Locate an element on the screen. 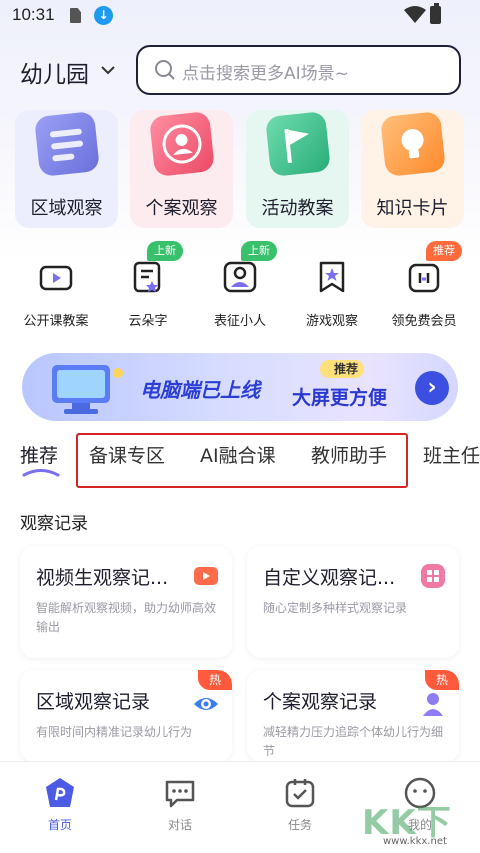 This screenshot has width=480, height=853. video-lesson-icon is located at coordinates (56, 278).